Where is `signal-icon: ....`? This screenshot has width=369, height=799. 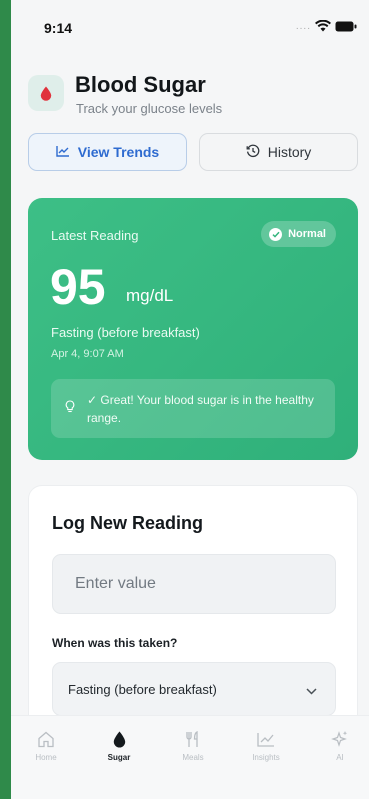
signal-icon: .... is located at coordinates (303, 26).